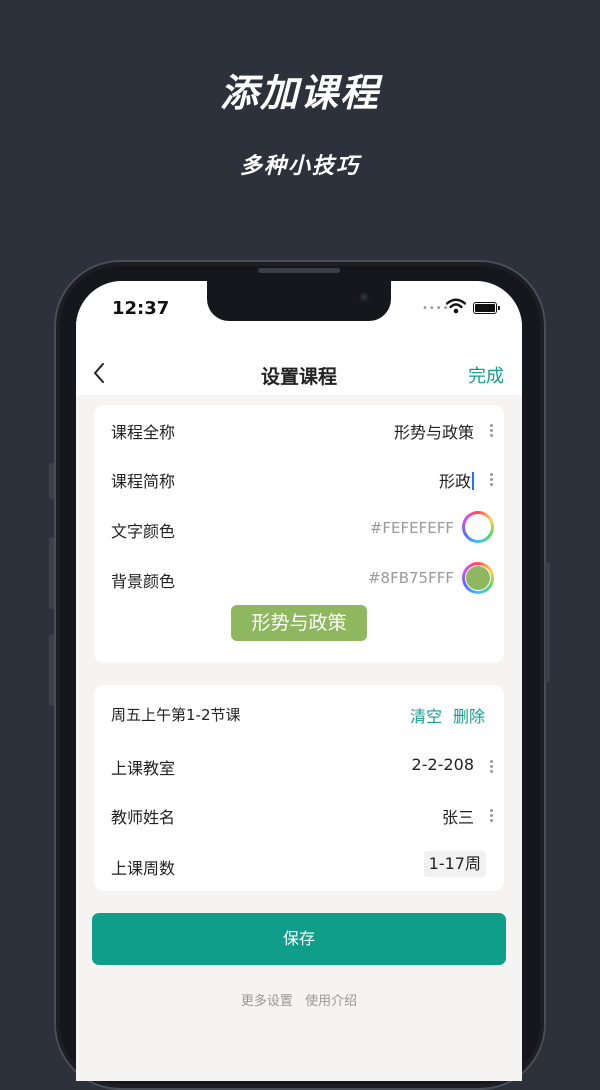 This screenshot has height=1090, width=600. Describe the element at coordinates (410, 578) in the screenshot. I see `bg-color-value: #8FB75FFF` at that location.